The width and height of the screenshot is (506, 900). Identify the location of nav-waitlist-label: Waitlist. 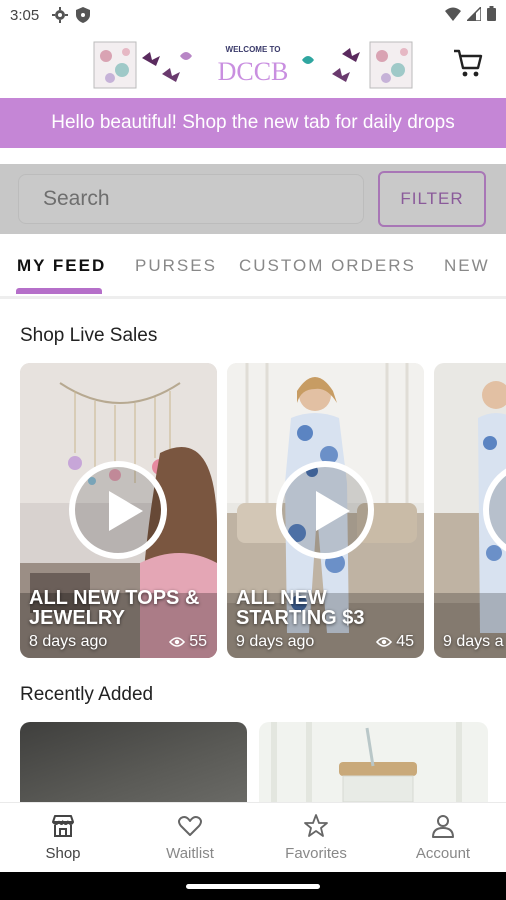
(190, 853).